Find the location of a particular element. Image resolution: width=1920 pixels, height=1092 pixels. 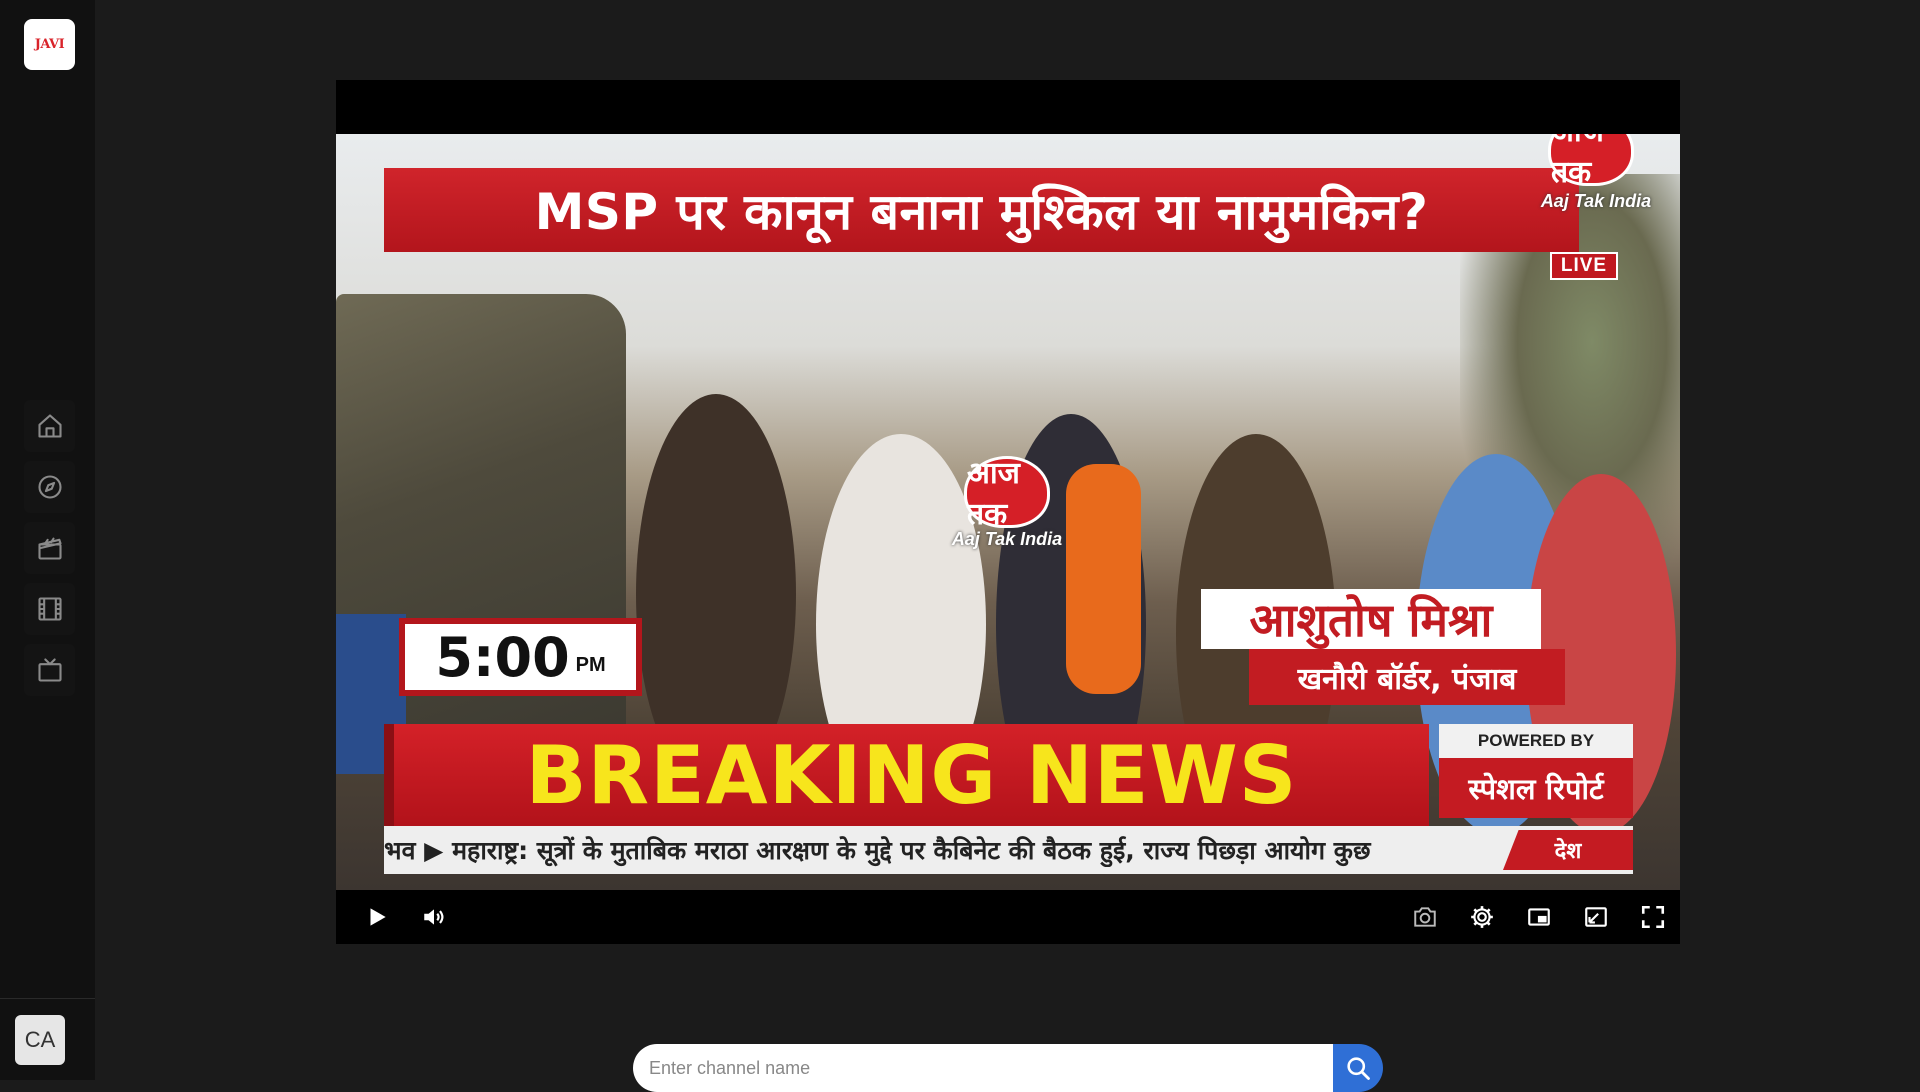

ticker-category: देश is located at coordinates (1568, 850).